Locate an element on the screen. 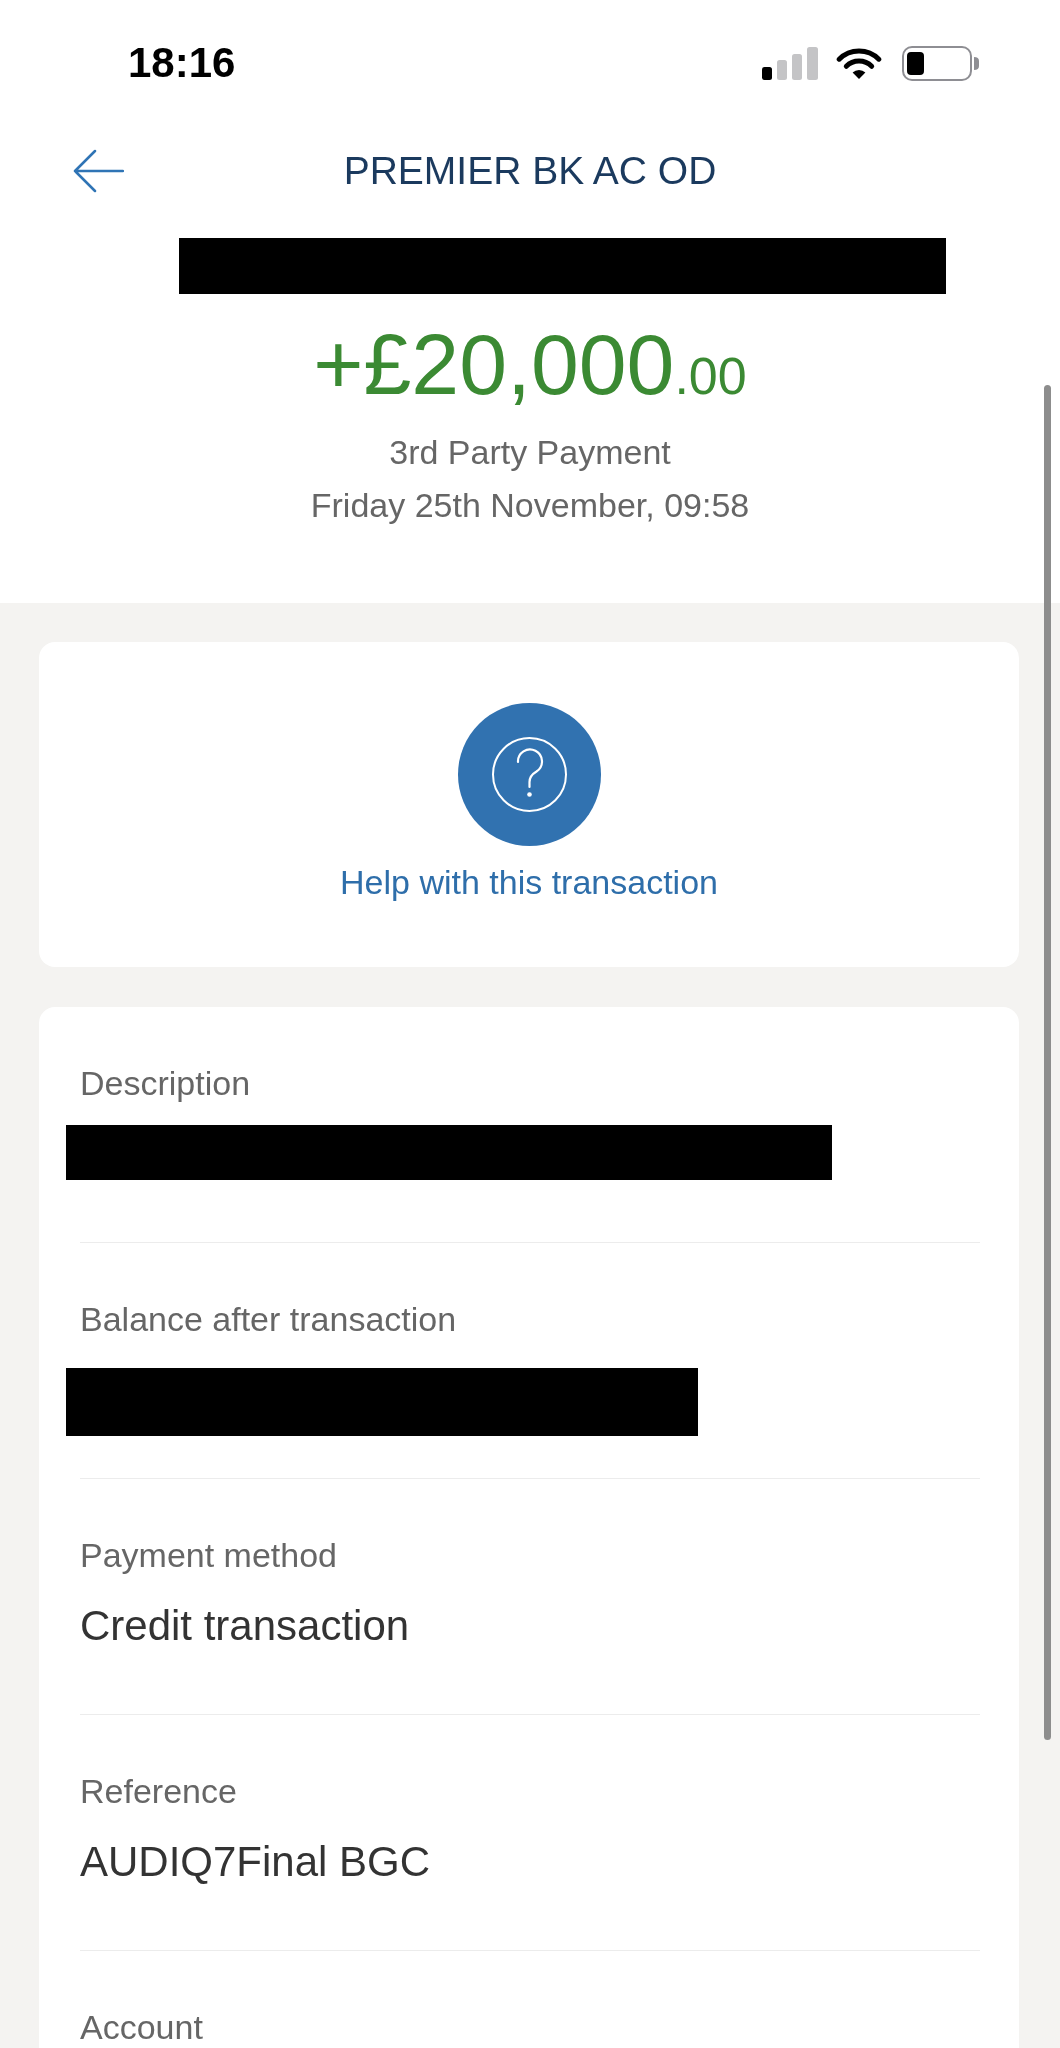 The height and width of the screenshot is (2048, 1060). help-icon is located at coordinates (529, 774).